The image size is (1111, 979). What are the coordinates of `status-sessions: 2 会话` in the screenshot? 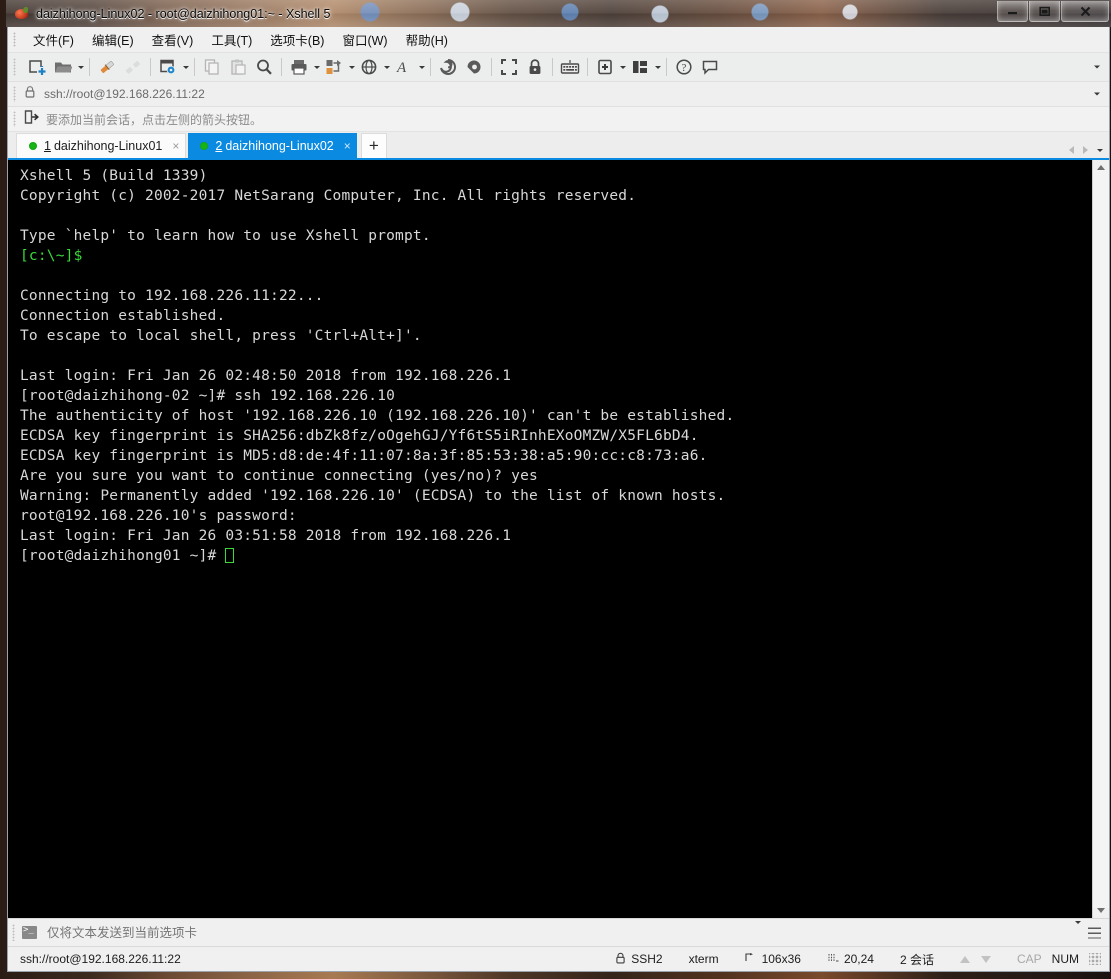 It's located at (916, 959).